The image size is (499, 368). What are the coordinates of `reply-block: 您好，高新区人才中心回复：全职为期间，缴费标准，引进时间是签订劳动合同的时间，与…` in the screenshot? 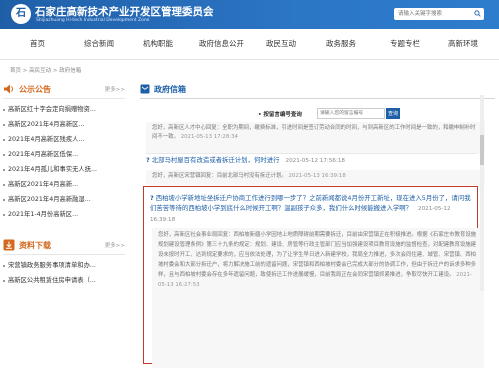 It's located at (315, 138).